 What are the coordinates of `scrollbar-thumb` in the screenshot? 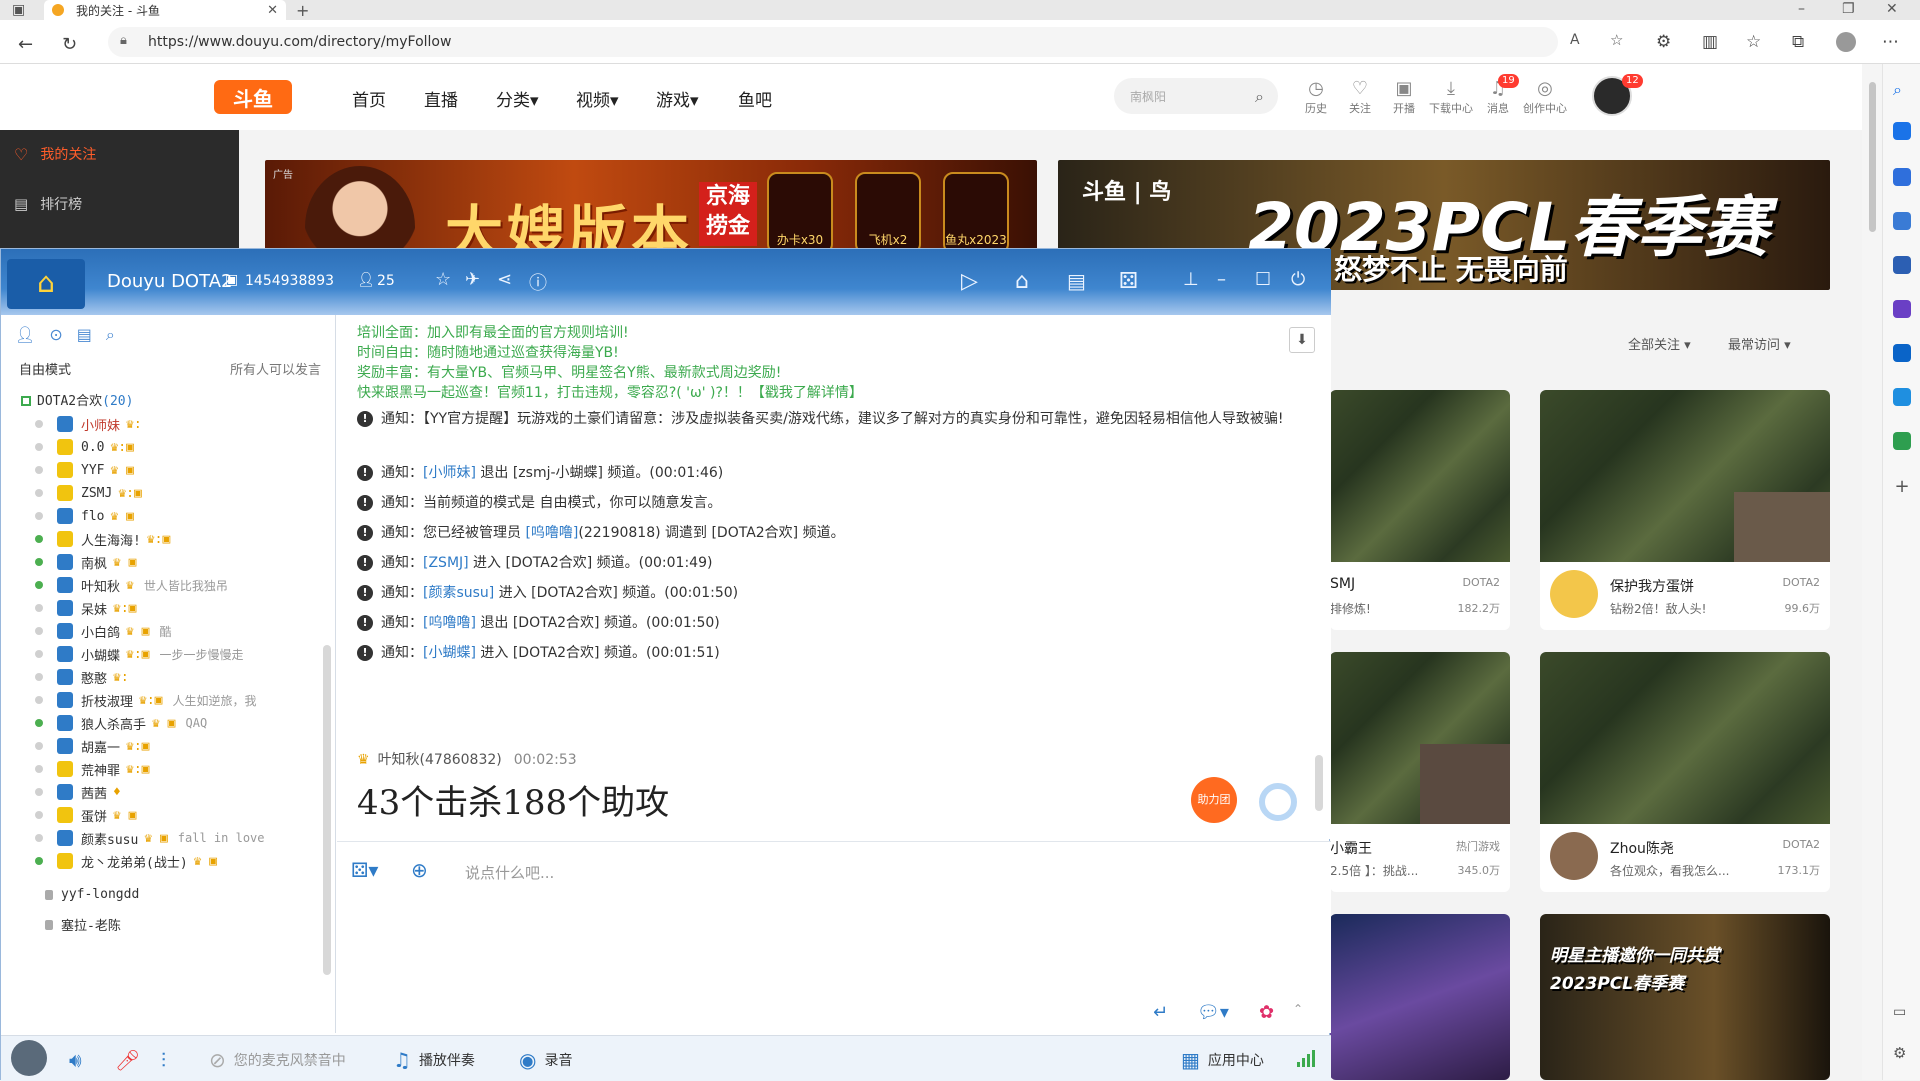 It's located at (1872, 157).